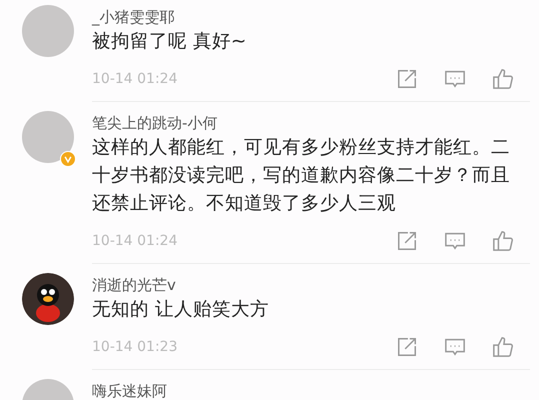  Describe the element at coordinates (135, 347) in the screenshot. I see `comment-time: 10-14 01:23` at that location.